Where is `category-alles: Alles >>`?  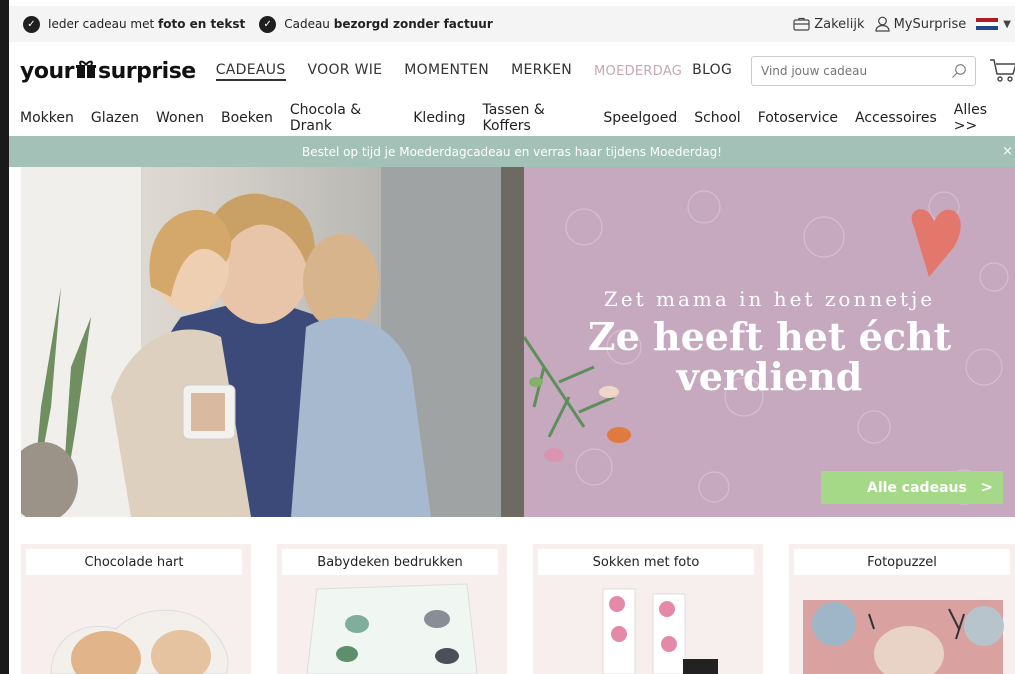
category-alles: Alles >> is located at coordinates (981, 118).